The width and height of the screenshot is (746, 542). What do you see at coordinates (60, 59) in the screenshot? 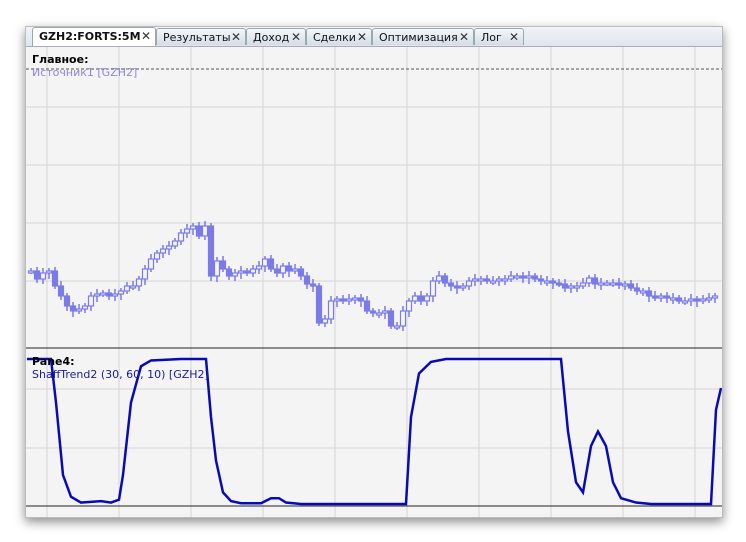
I see `main-pane-title: Главное:` at bounding box center [60, 59].